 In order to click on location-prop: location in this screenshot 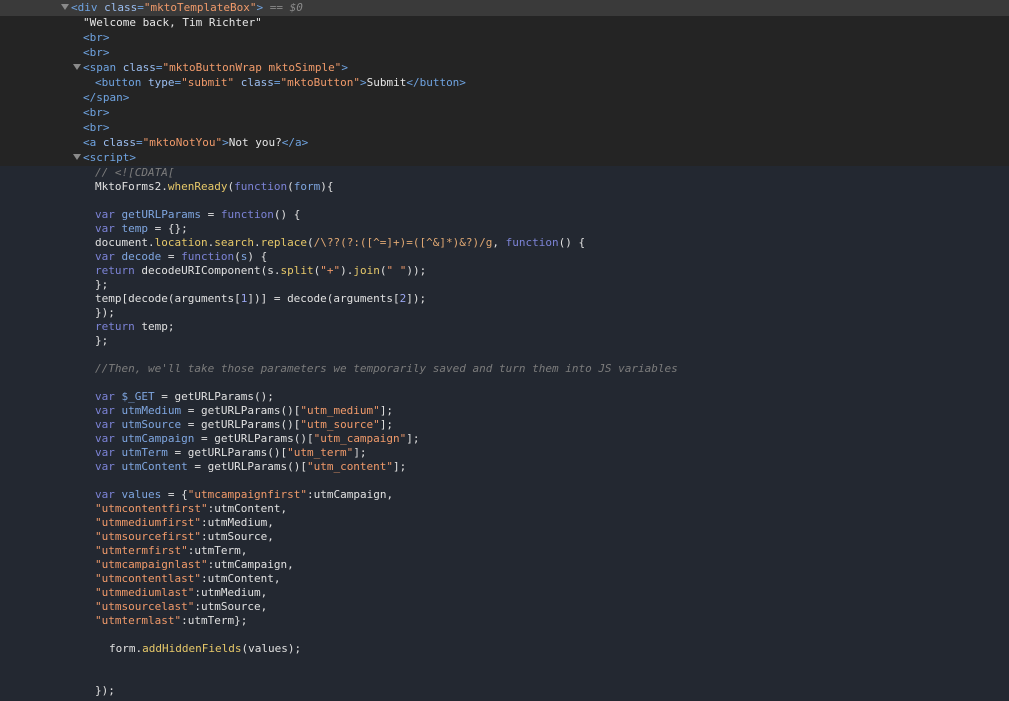, I will do `click(181, 242)`.